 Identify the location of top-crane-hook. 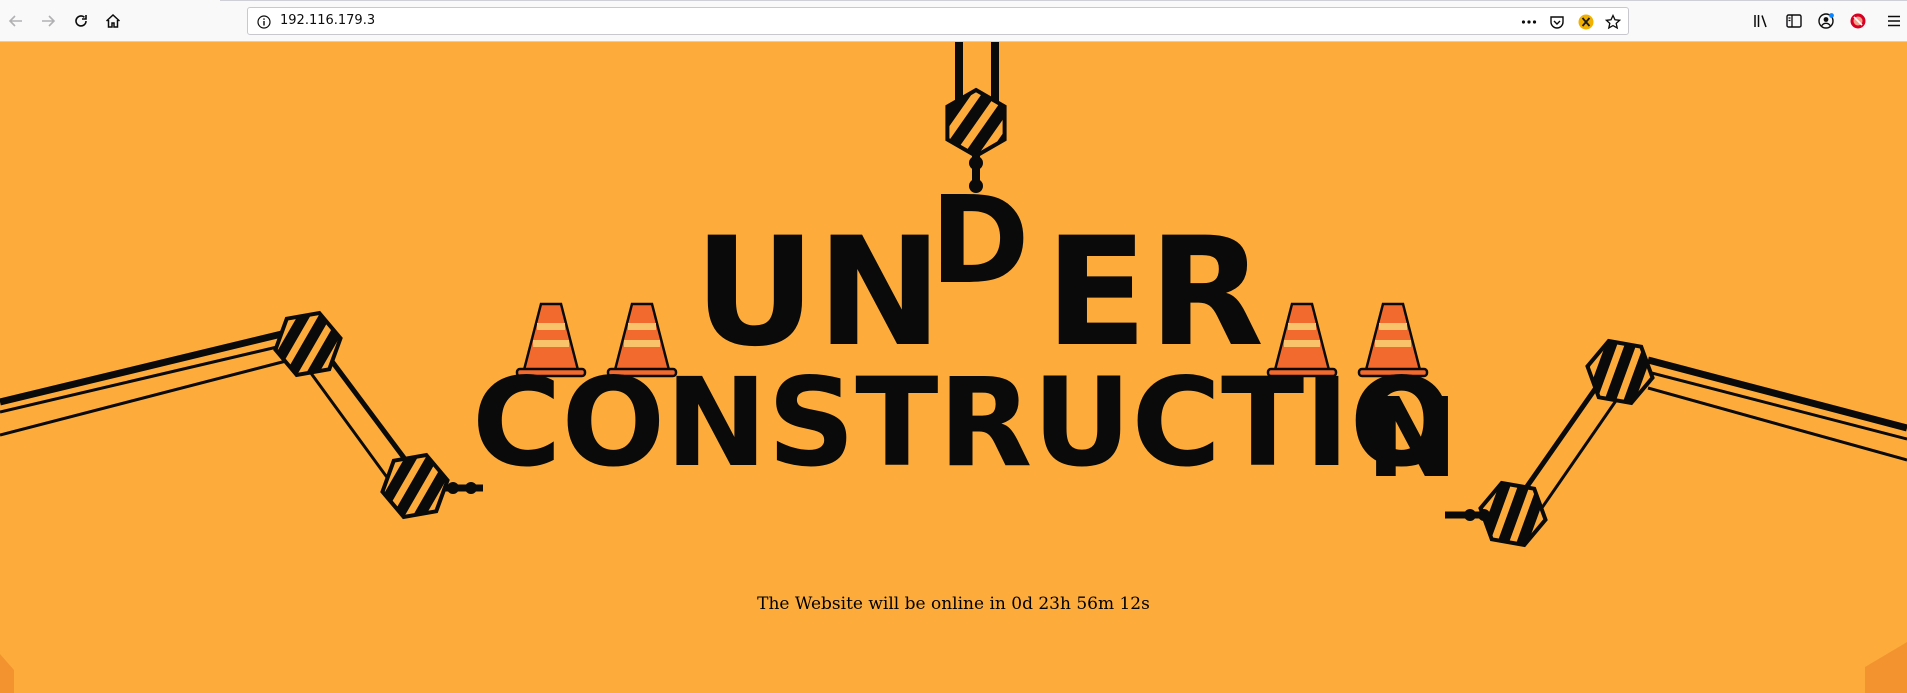
(976, 117).